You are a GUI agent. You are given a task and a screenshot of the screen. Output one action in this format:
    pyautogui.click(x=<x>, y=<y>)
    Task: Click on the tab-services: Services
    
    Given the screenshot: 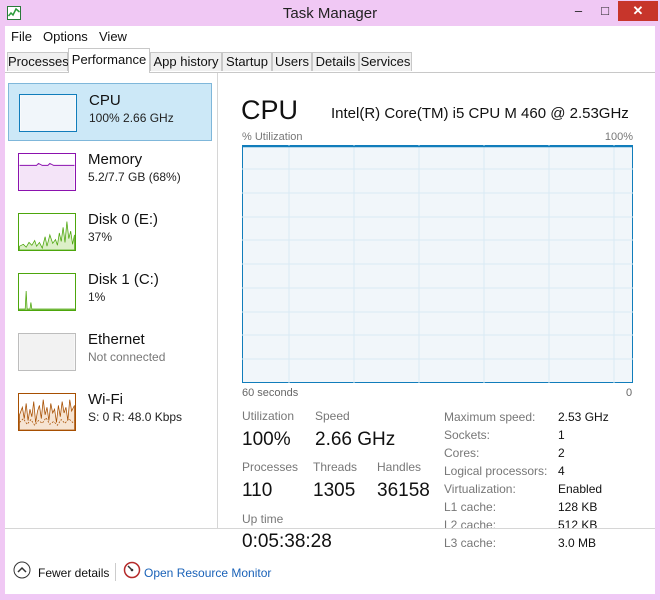 What is the action you would take?
    pyautogui.click(x=385, y=61)
    